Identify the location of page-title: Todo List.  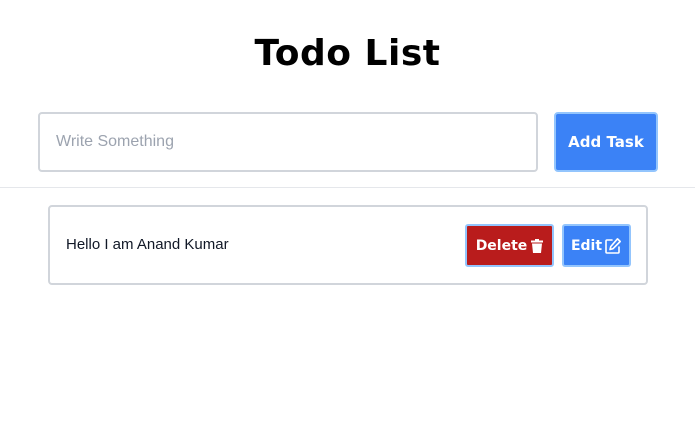
(347, 53).